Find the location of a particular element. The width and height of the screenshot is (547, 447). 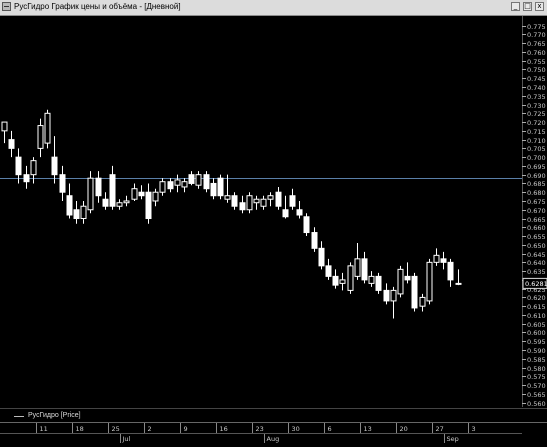

day-tick-label: 11 is located at coordinates (44, 429).